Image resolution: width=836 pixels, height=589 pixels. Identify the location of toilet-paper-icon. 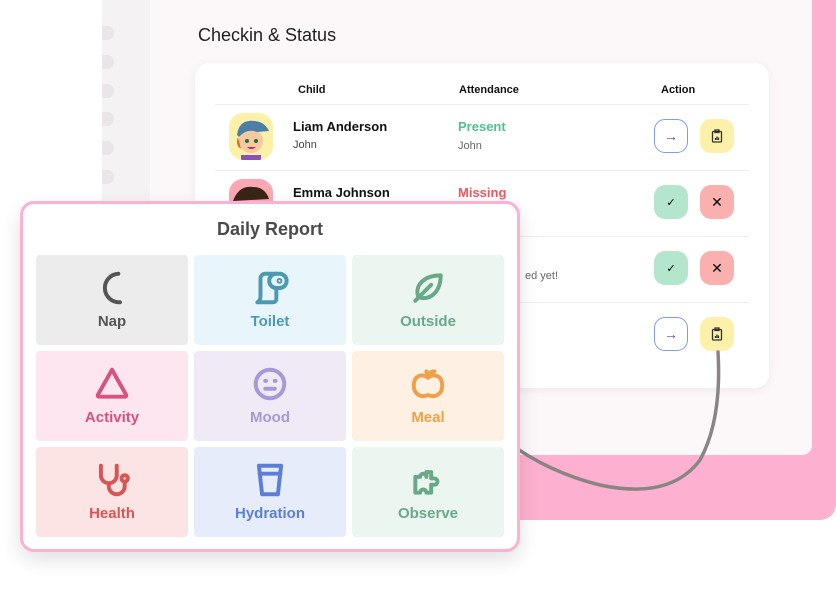
(272, 288).